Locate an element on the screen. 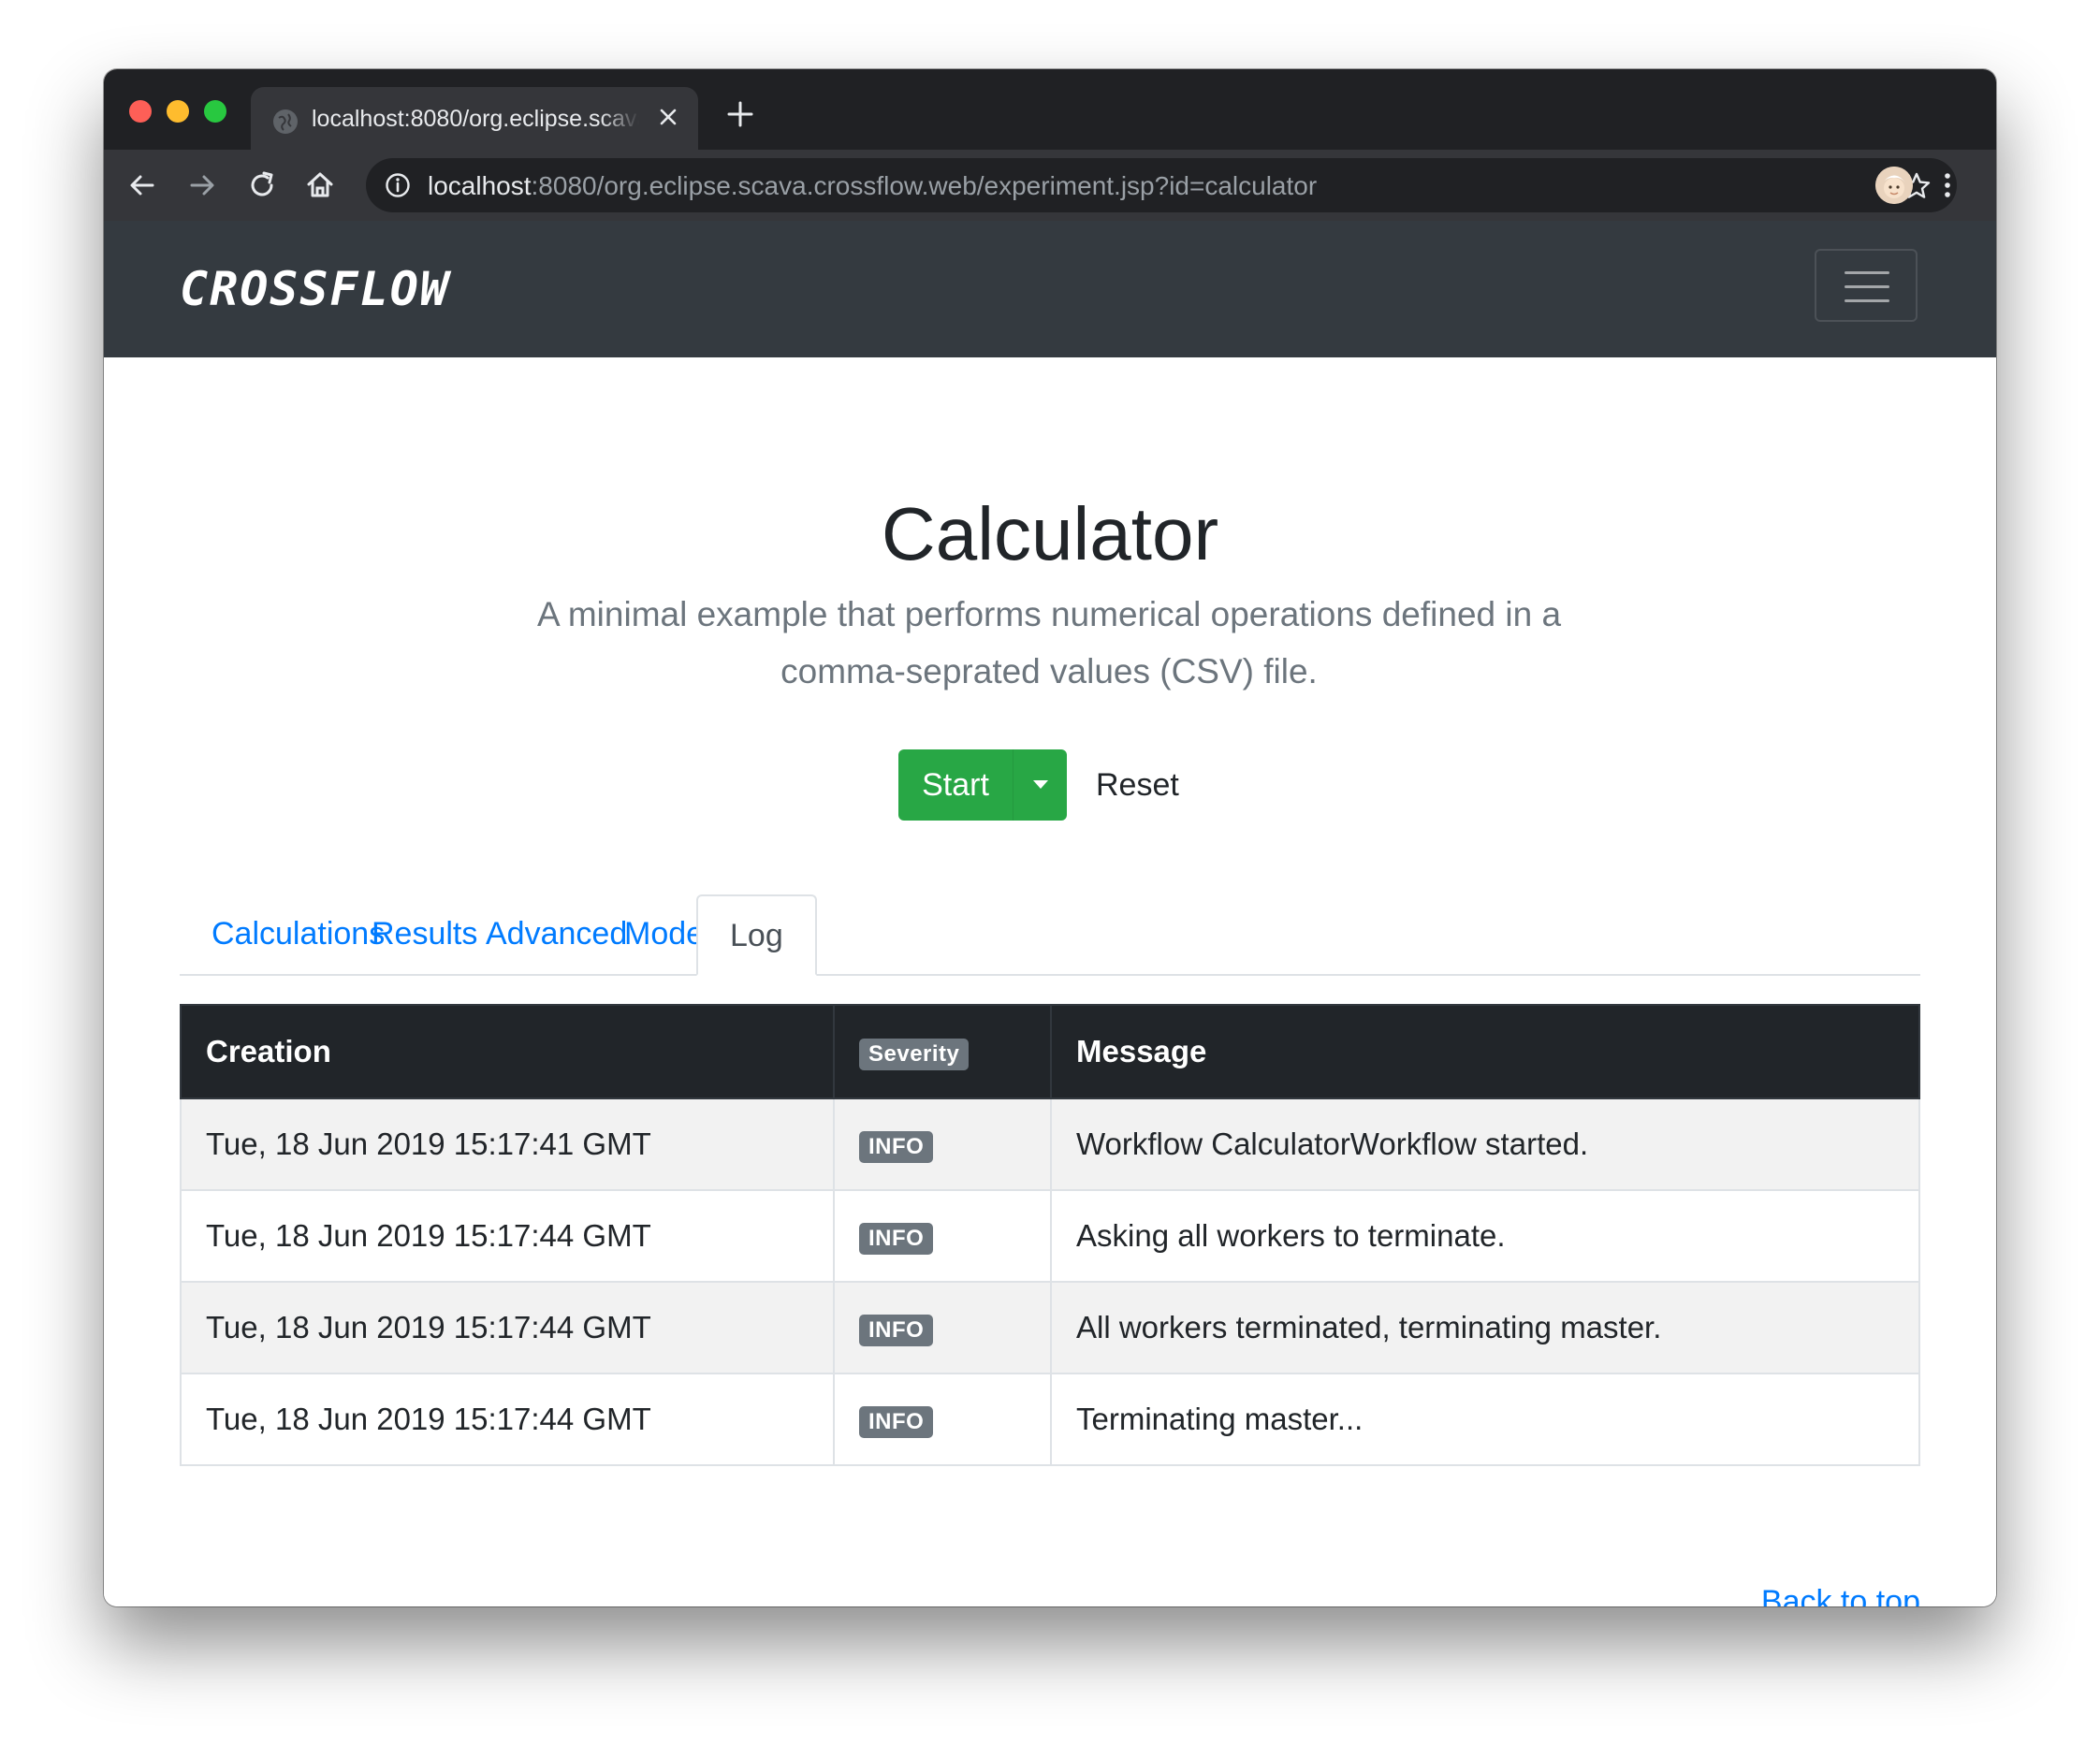  caret-down-icon is located at coordinates (1040, 785).